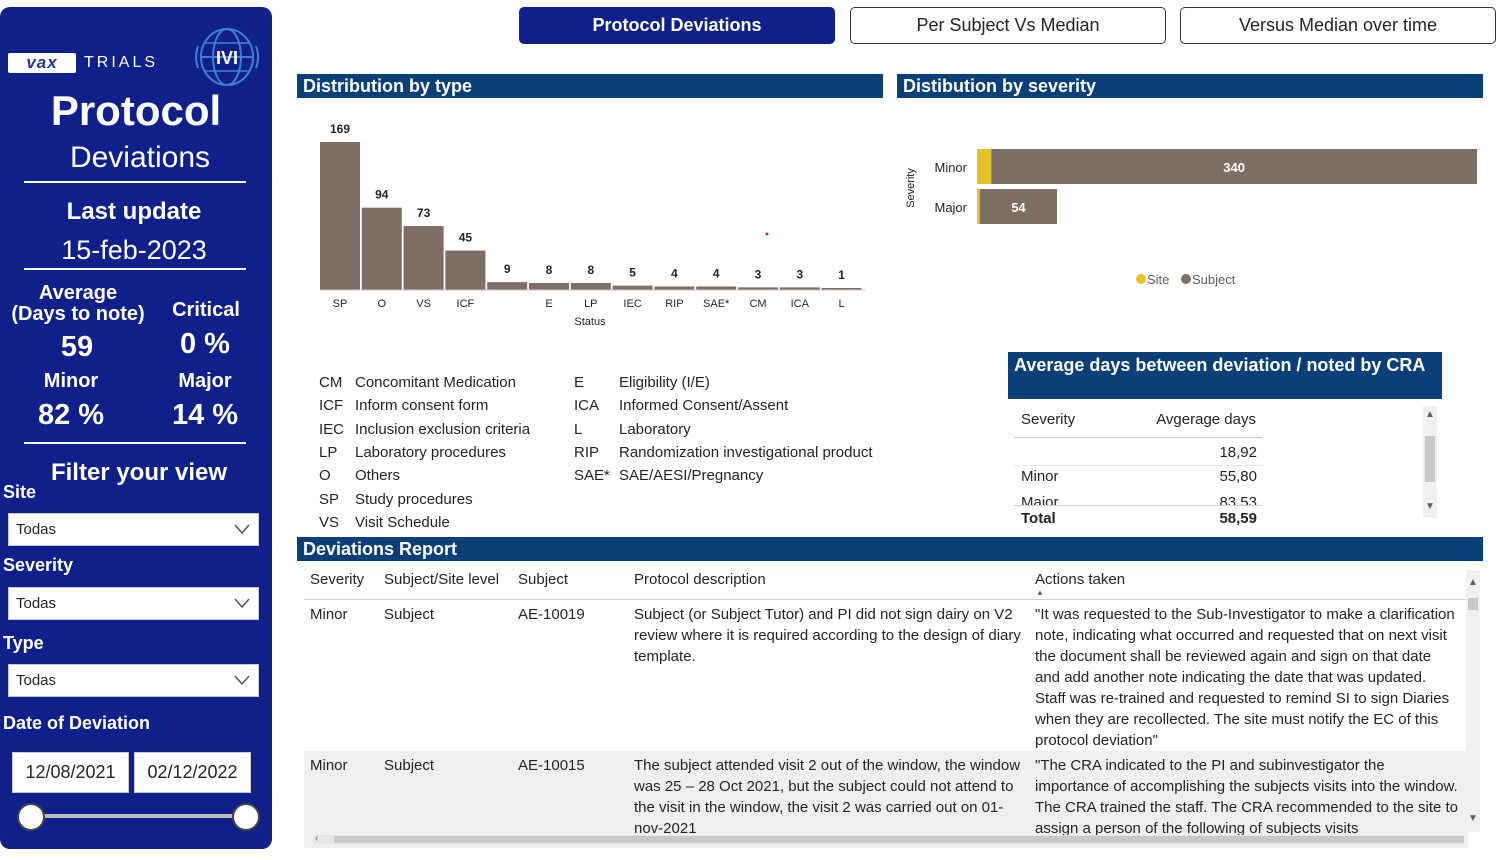  What do you see at coordinates (138, 816) in the screenshot?
I see `date-range-slider-track` at bounding box center [138, 816].